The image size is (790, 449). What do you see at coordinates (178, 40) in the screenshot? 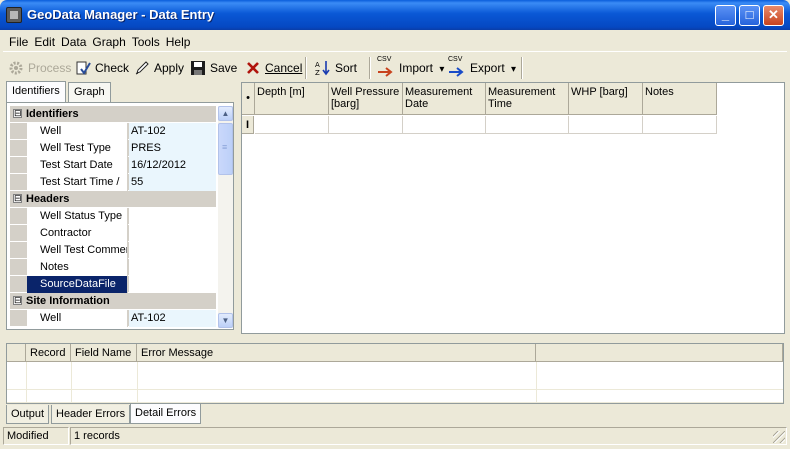
I see `menu-help: Help` at bounding box center [178, 40].